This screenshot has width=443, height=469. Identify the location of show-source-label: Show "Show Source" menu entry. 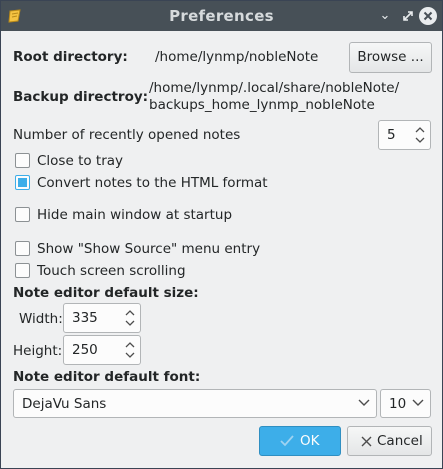
(149, 249).